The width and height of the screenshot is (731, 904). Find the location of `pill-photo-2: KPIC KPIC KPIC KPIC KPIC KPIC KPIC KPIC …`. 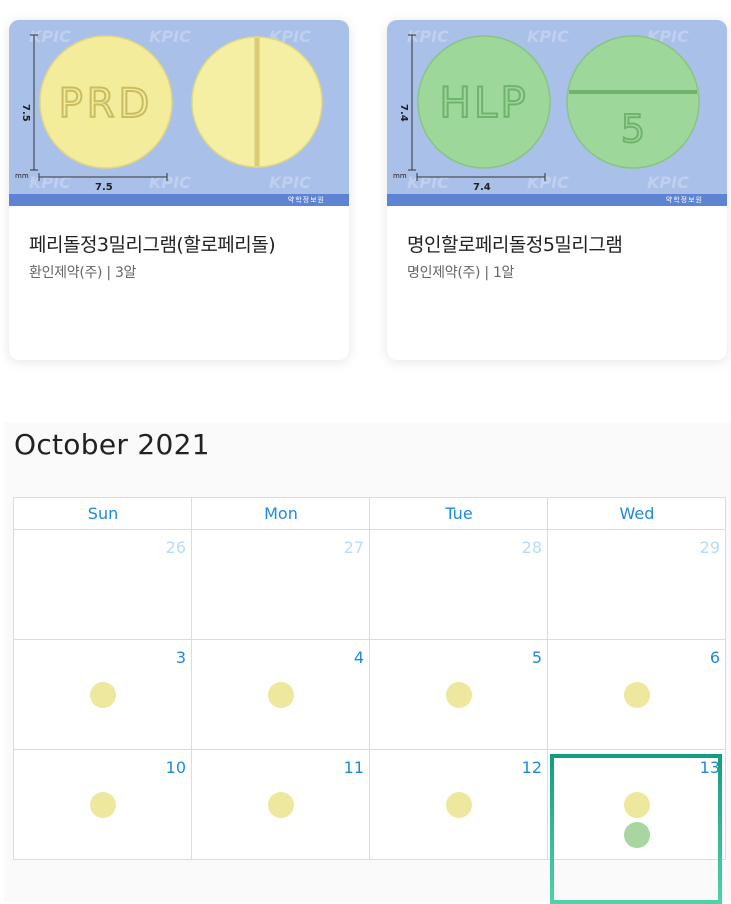

pill-photo-2: KPIC KPIC KPIC KPIC KPIC KPIC KPIC KPIC … is located at coordinates (546, 110).